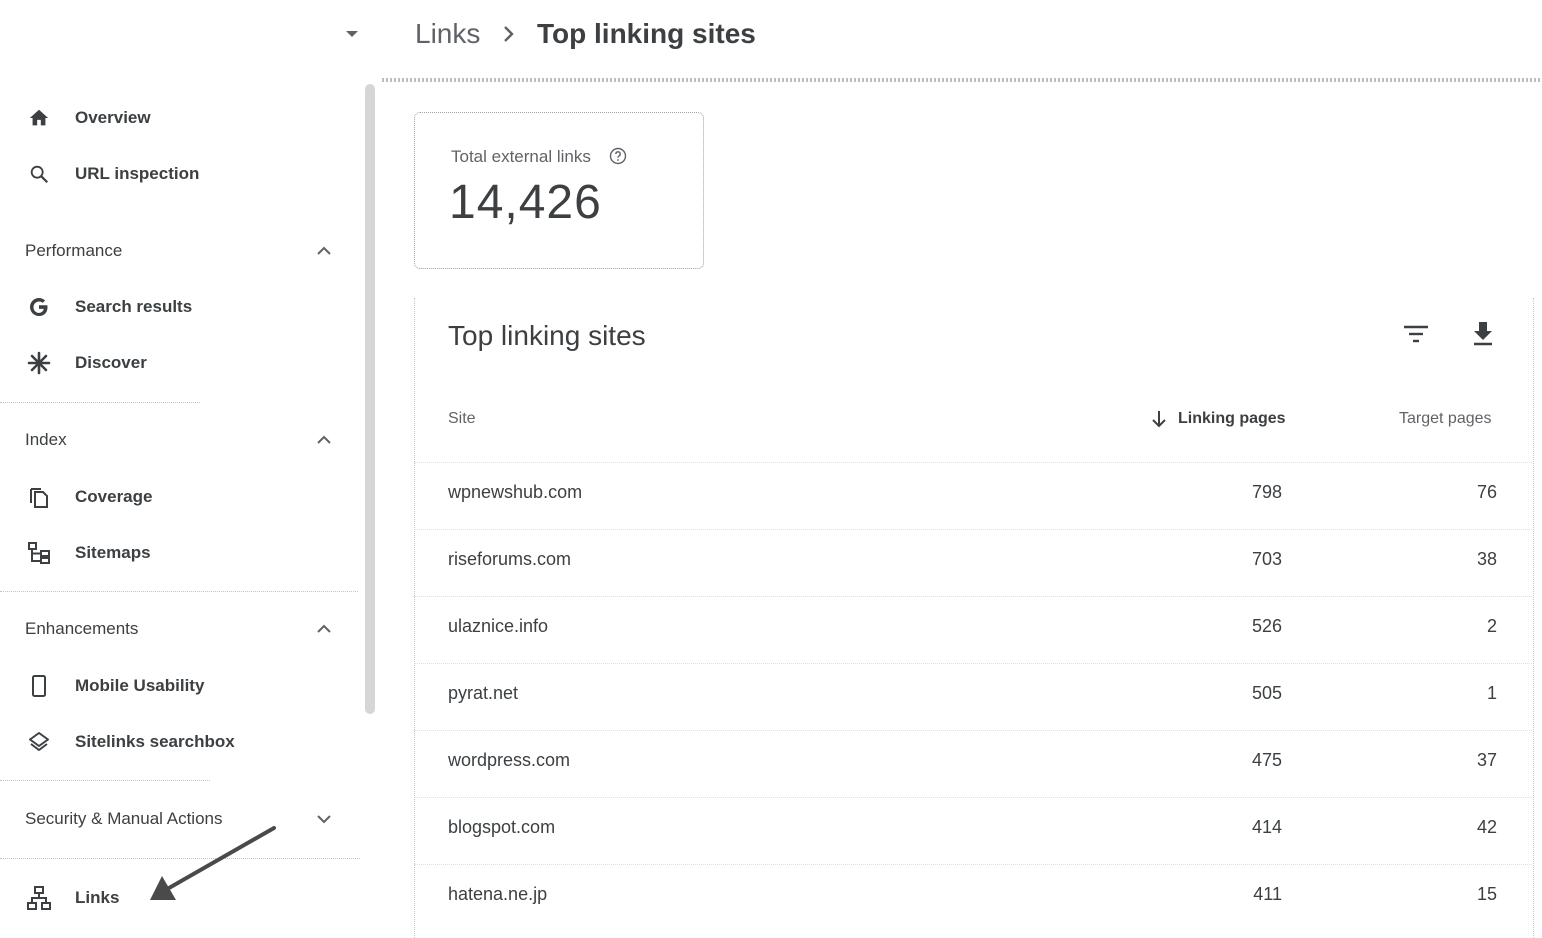  I want to click on chevron-down-icon, so click(324, 819).